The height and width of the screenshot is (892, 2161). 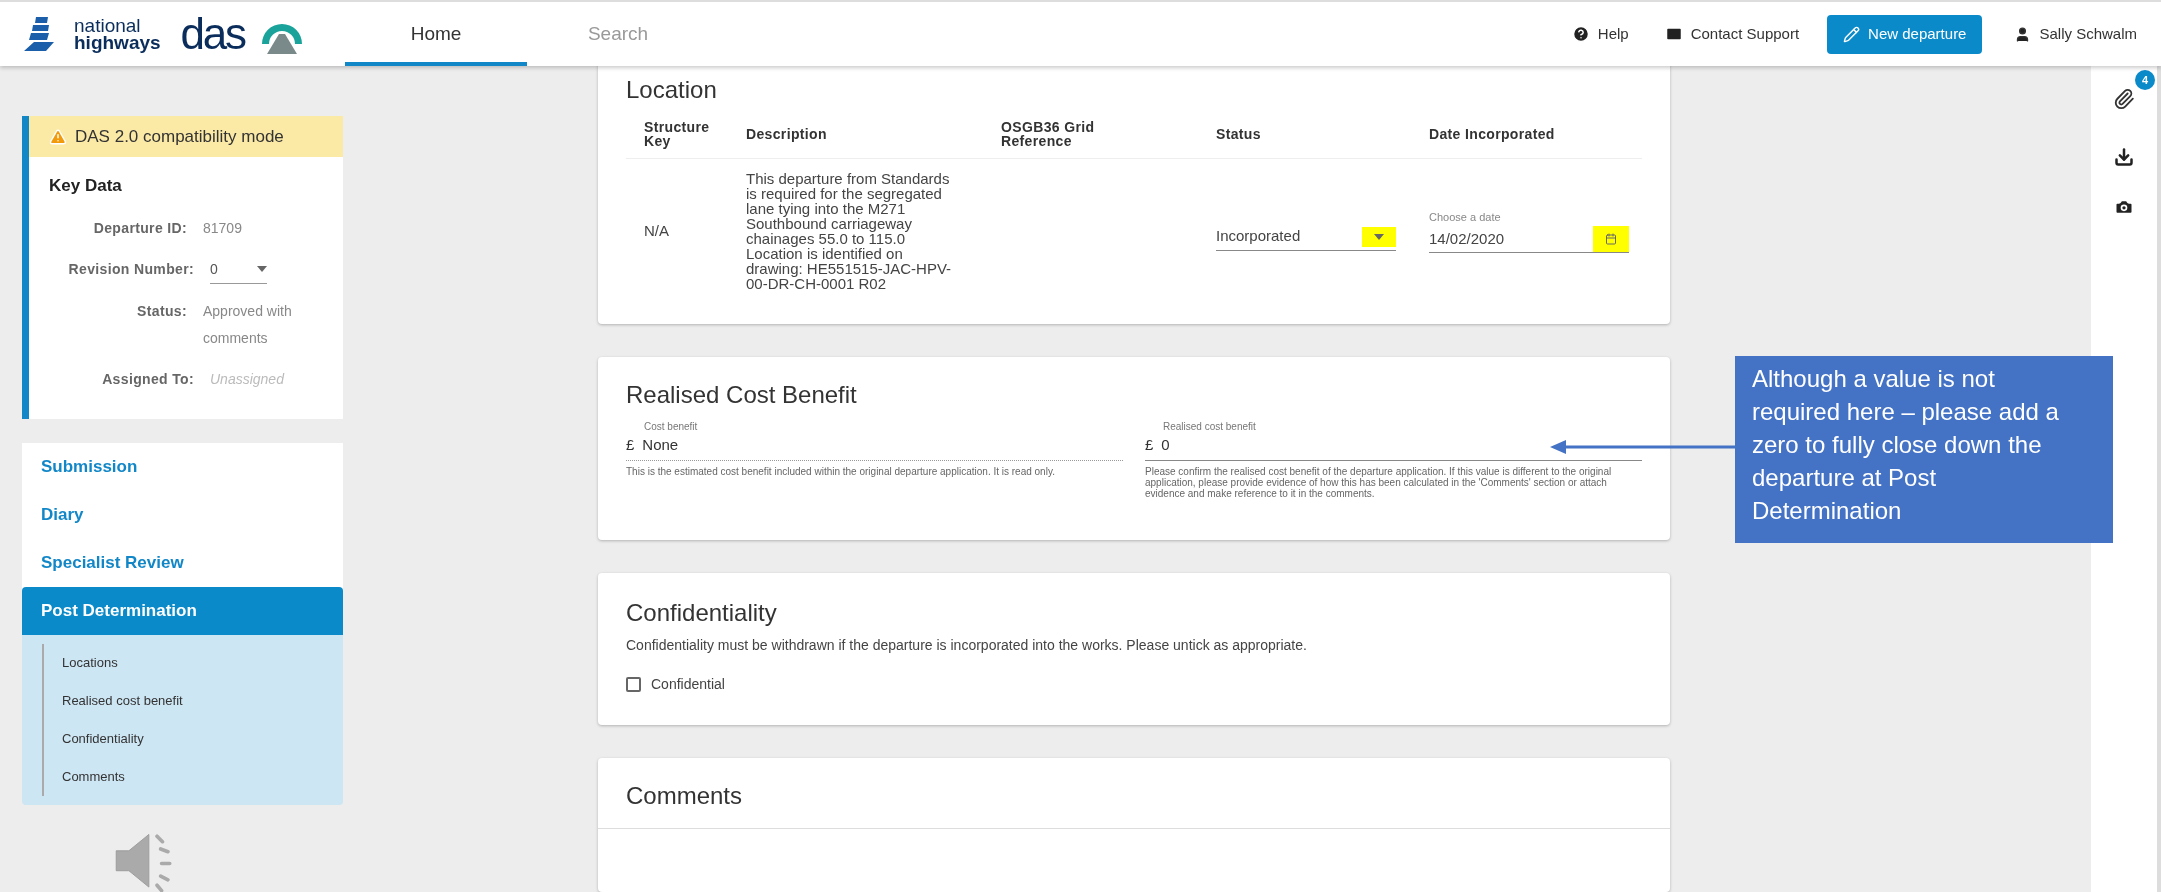 What do you see at coordinates (108, 25) in the screenshot?
I see `brand-name-line: national` at bounding box center [108, 25].